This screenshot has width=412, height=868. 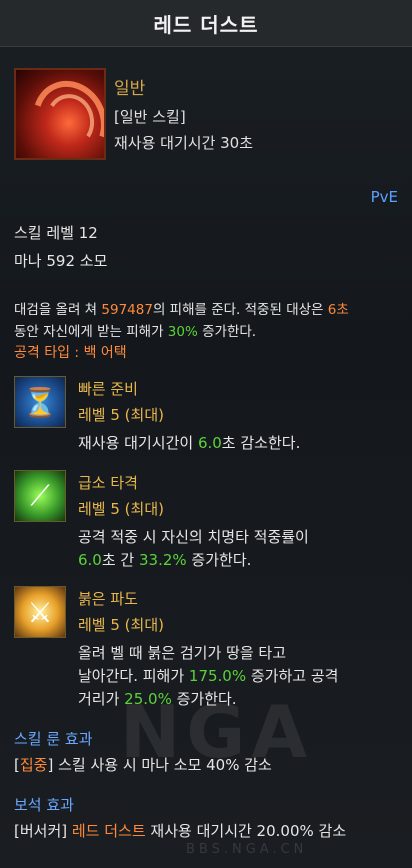 What do you see at coordinates (40, 496) in the screenshot?
I see `claw-slash-icon: ⟋` at bounding box center [40, 496].